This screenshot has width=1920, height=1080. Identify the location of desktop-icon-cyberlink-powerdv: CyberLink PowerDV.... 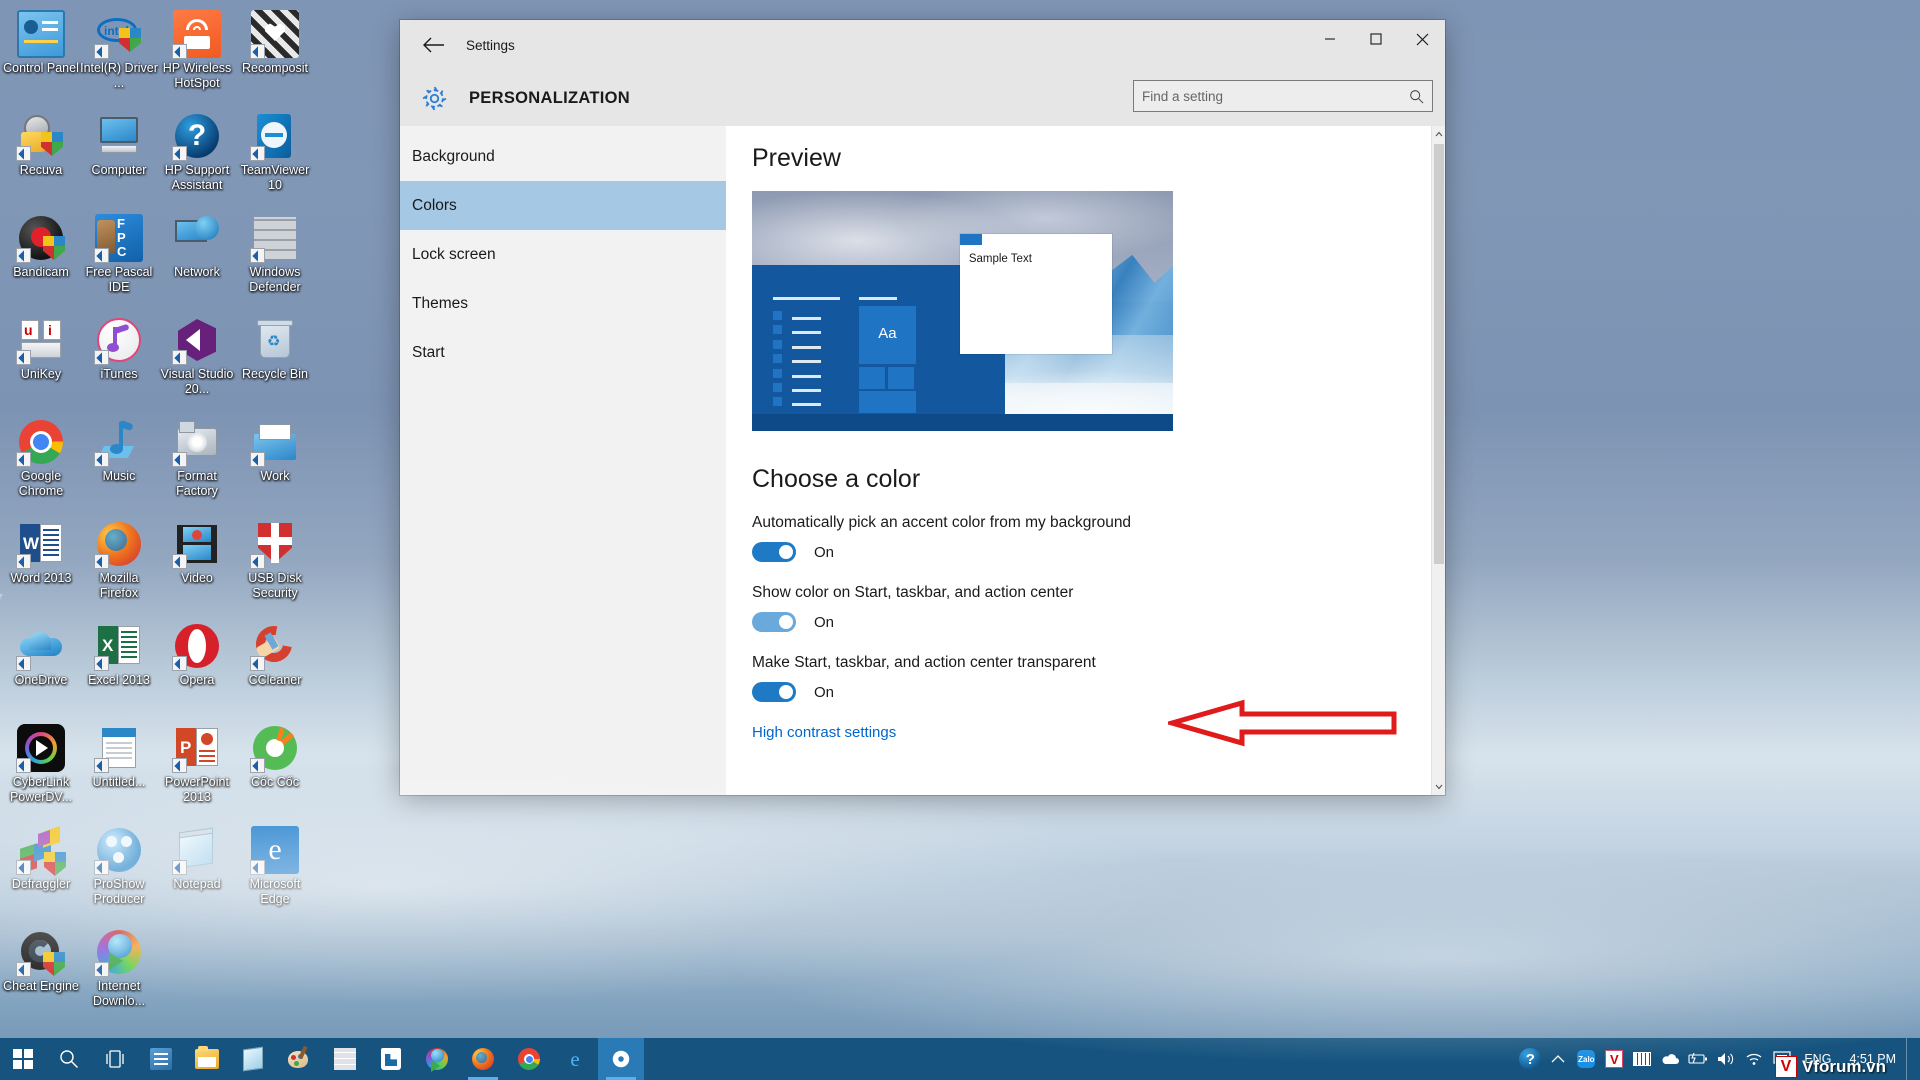
(41, 769).